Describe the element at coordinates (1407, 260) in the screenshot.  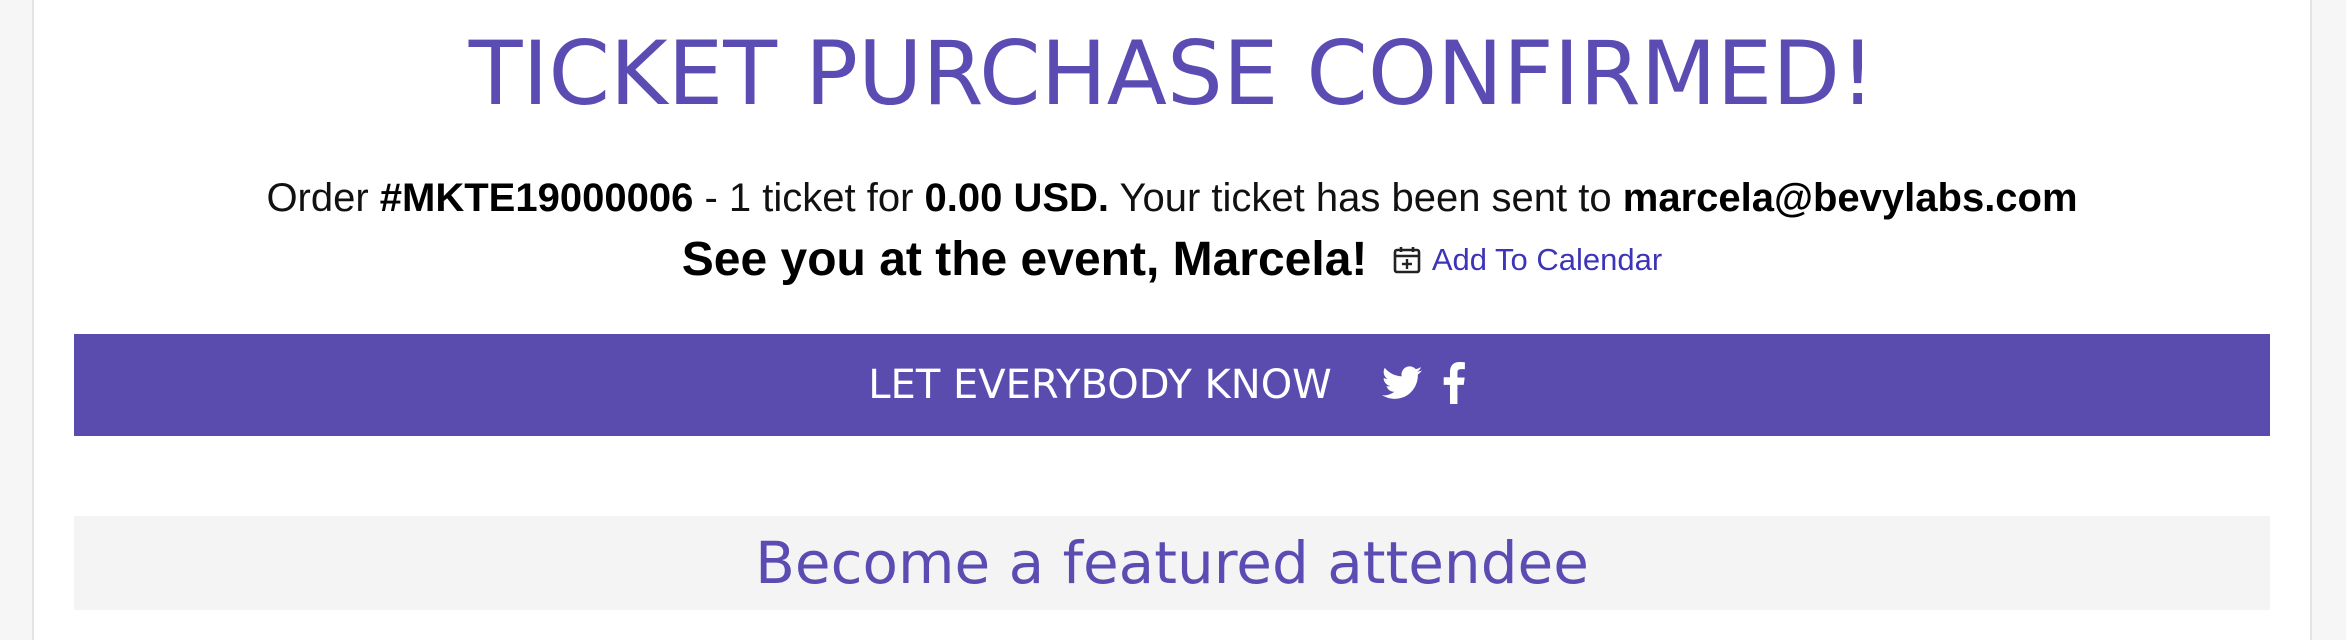
I see `calendar-plus-icon` at that location.